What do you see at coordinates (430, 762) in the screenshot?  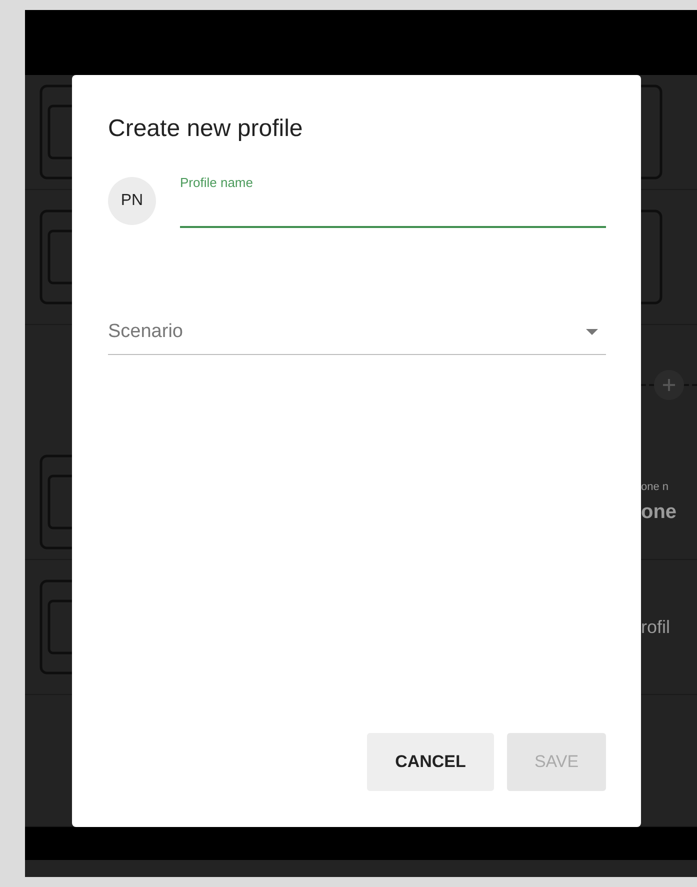 I see `cancel-button: CANCEL` at bounding box center [430, 762].